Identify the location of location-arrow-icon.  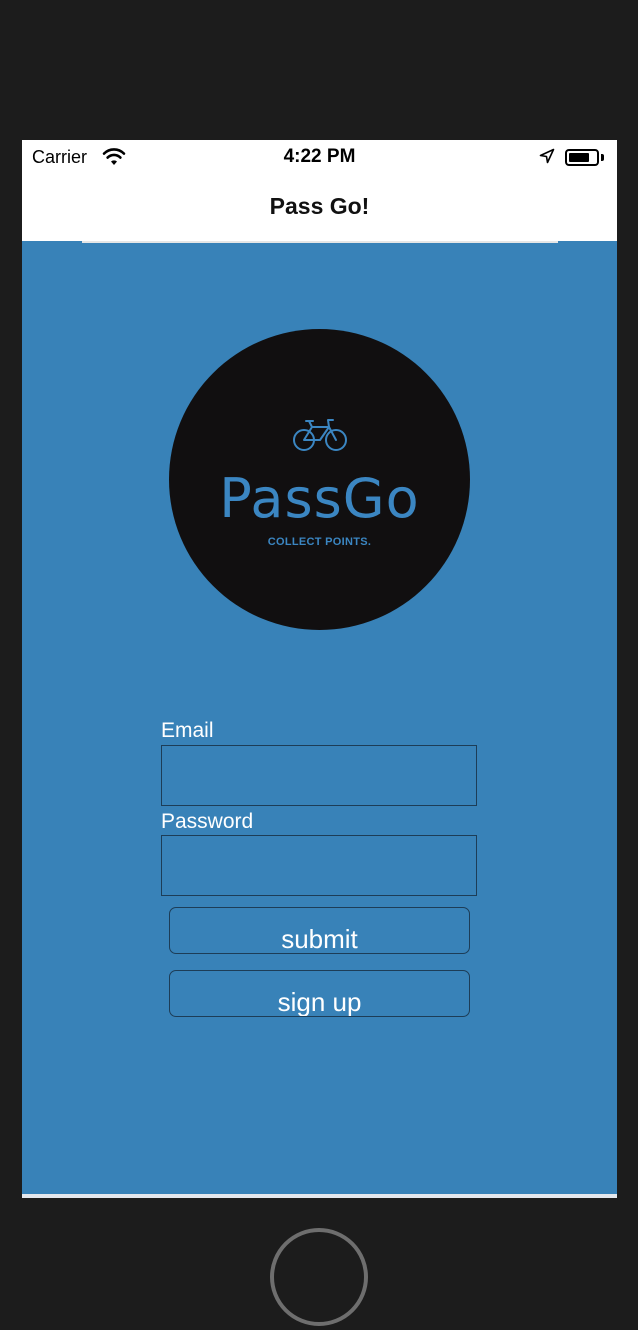
(547, 156).